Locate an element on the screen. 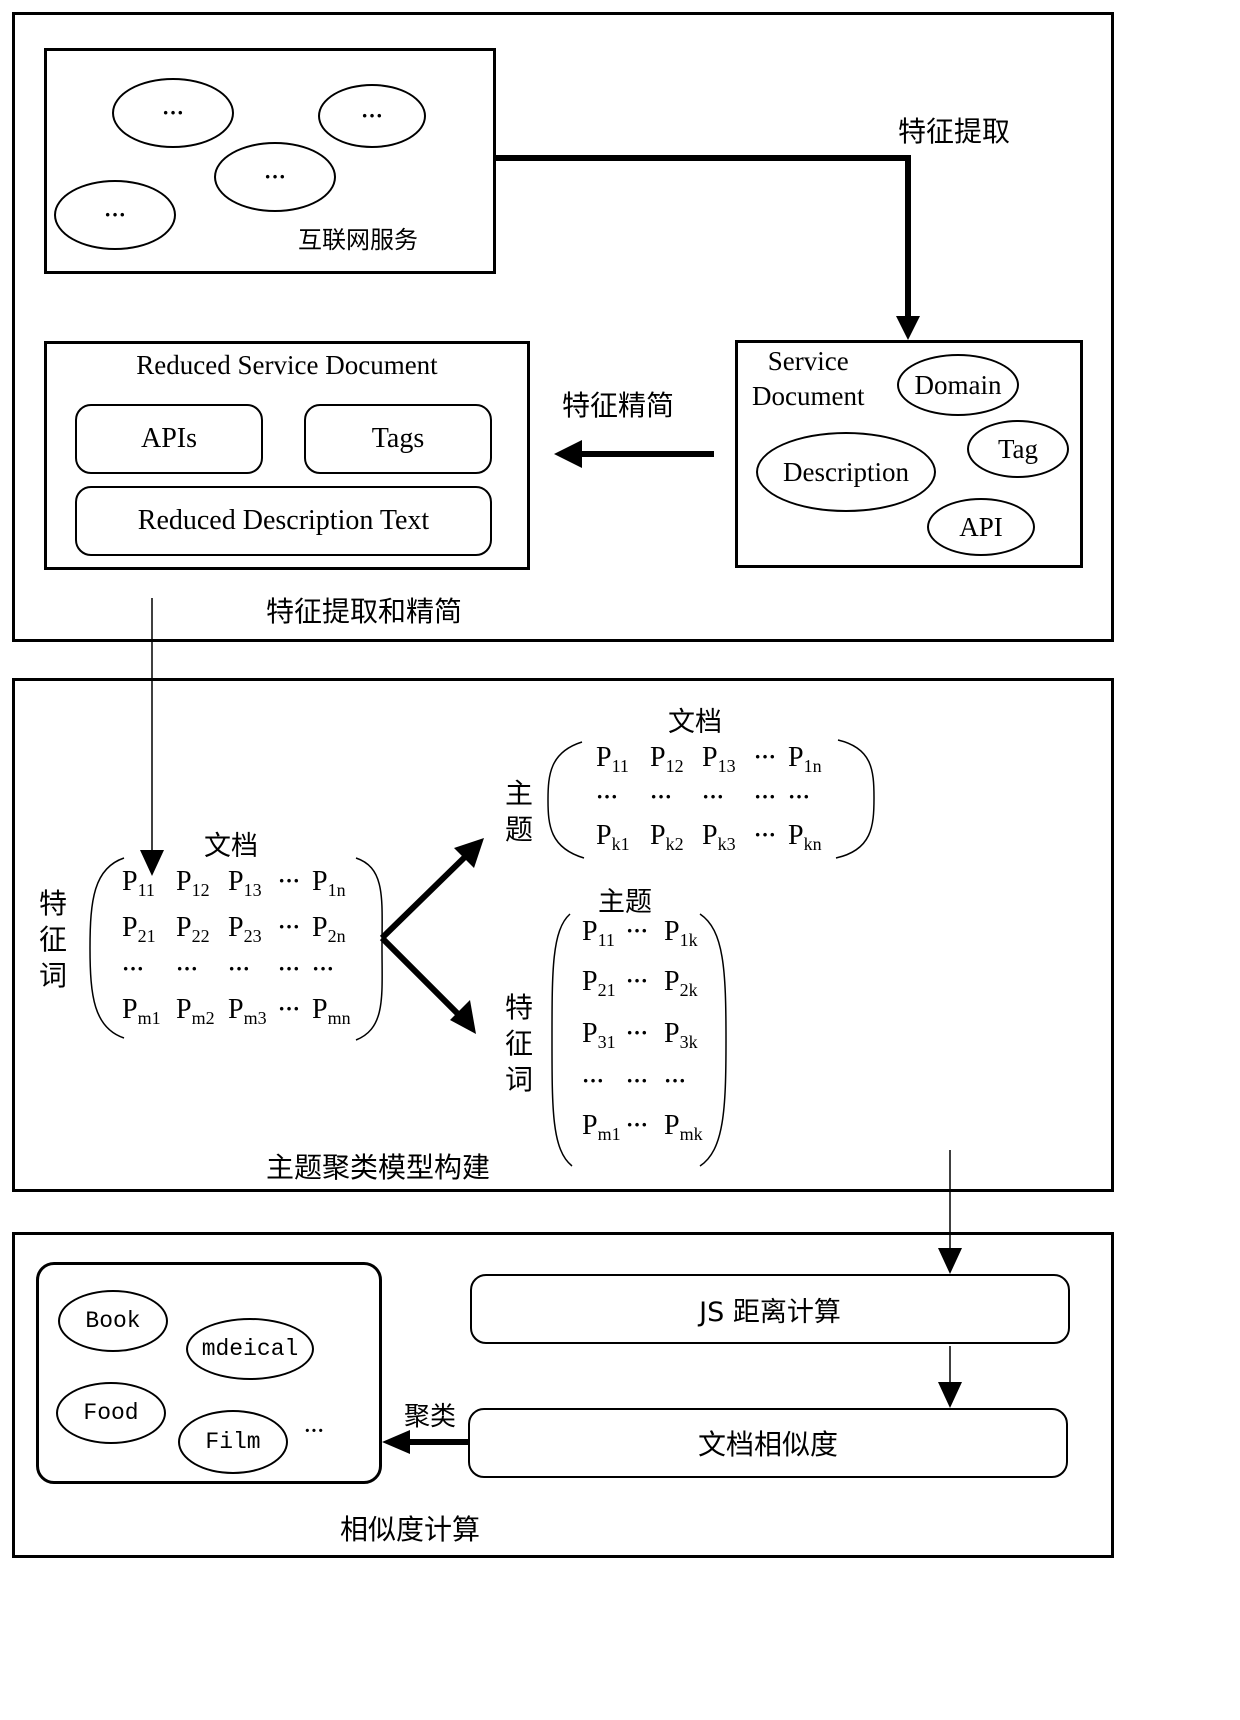  api-label: API is located at coordinates (981, 526).